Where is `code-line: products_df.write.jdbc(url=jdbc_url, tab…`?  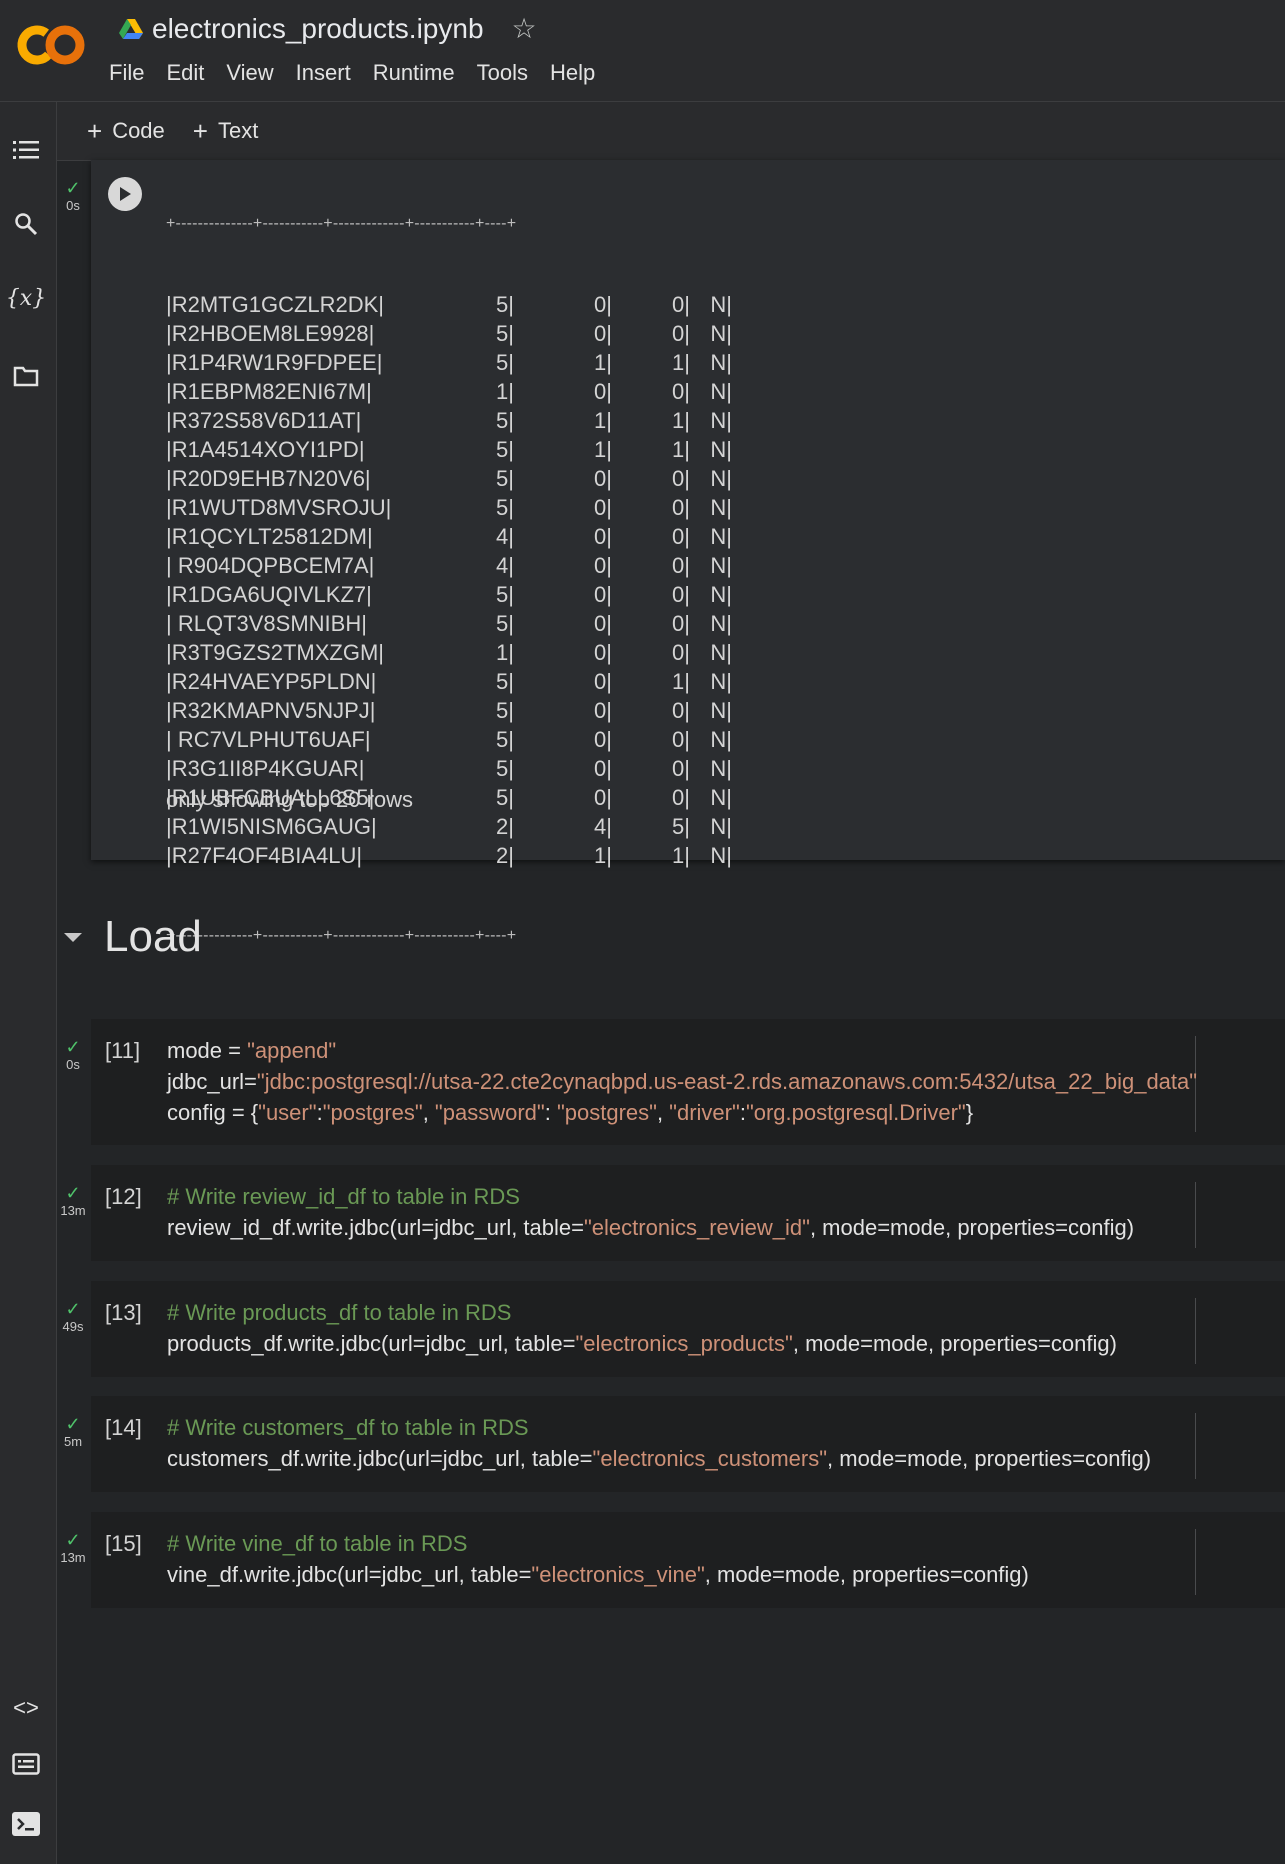
code-line: products_df.write.jdbc(url=jdbc_url, tab… is located at coordinates (642, 1343).